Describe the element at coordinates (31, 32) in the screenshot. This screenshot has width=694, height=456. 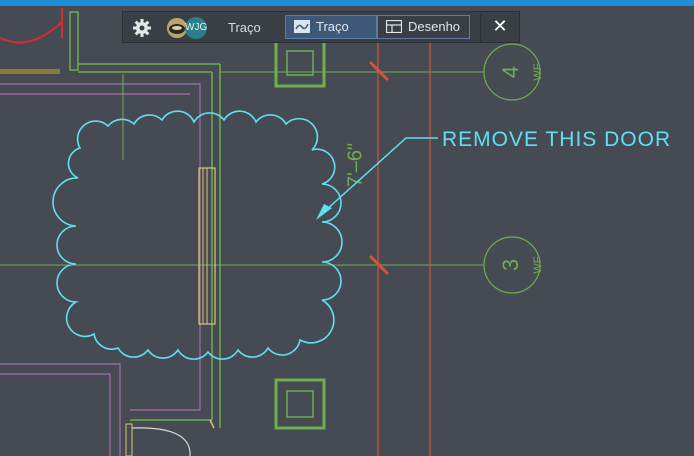
I see `door-swing-arc` at that location.